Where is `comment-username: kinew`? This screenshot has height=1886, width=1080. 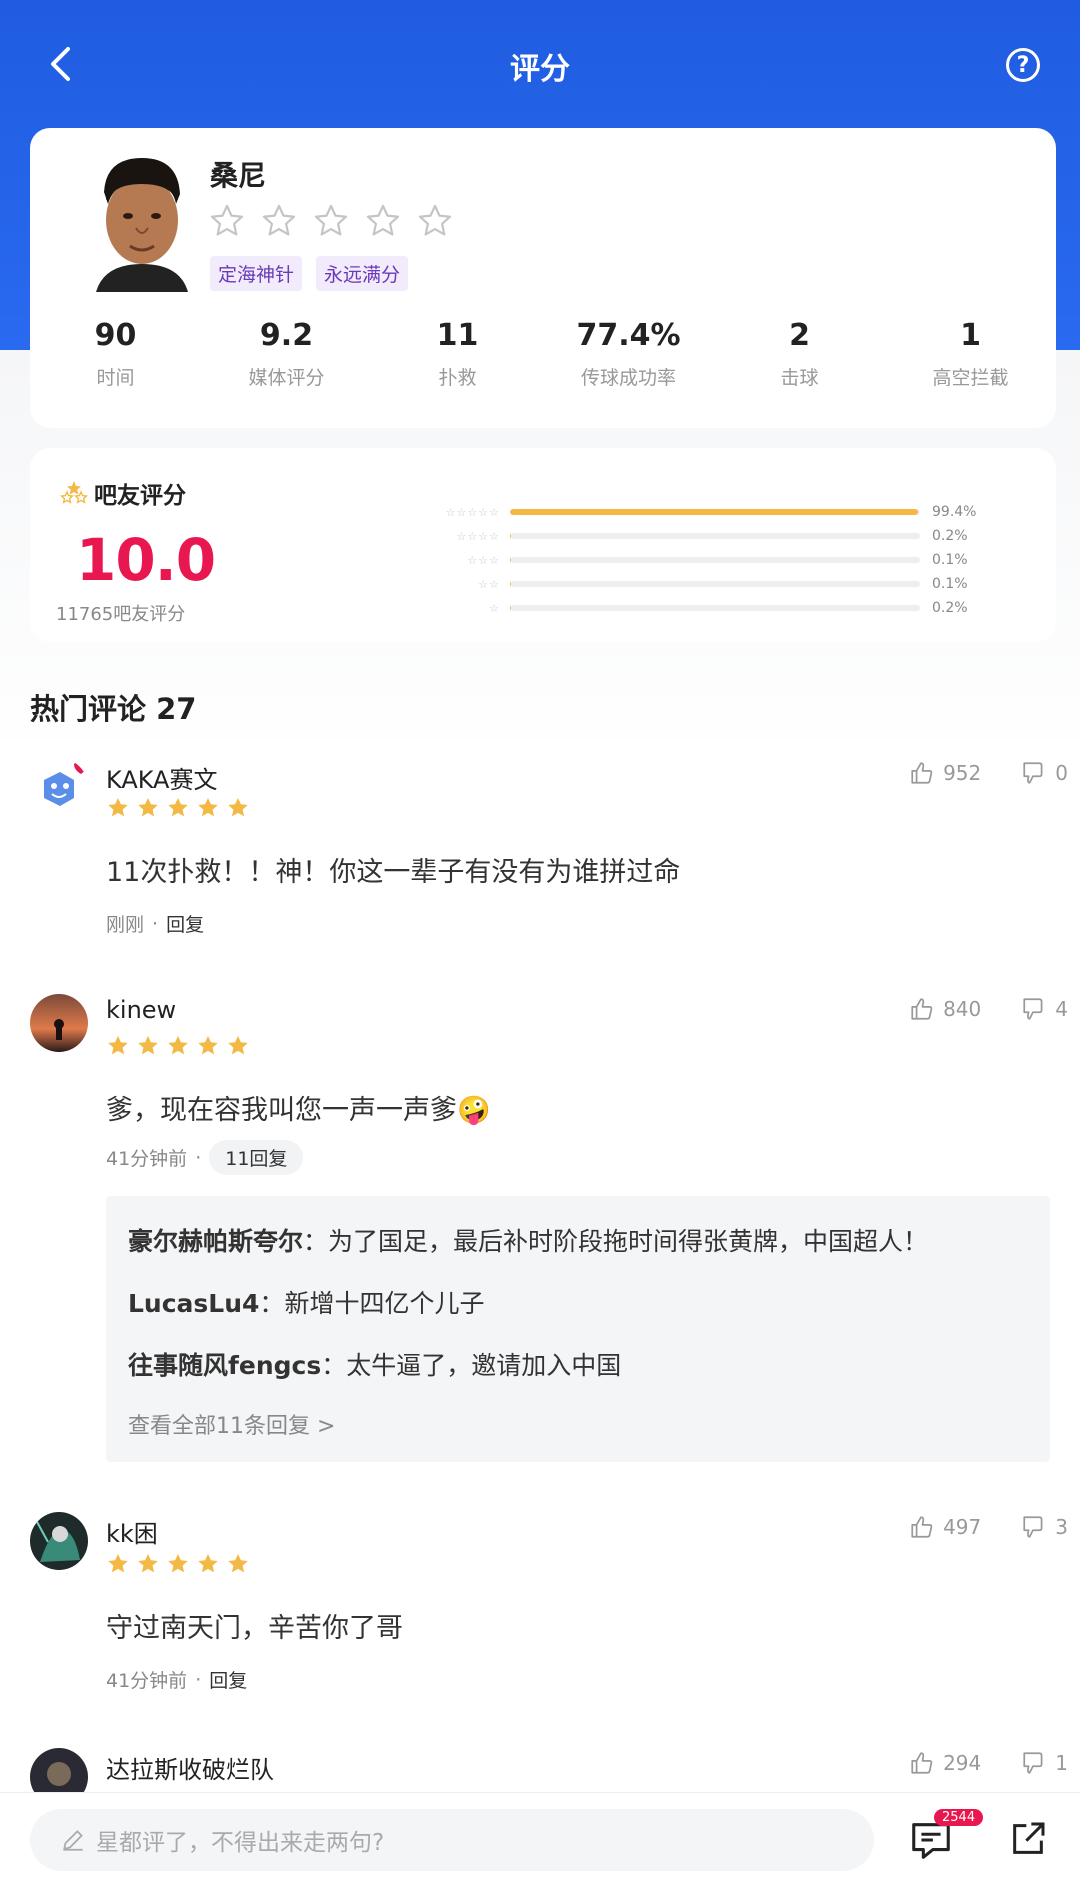 comment-username: kinew is located at coordinates (141, 1010).